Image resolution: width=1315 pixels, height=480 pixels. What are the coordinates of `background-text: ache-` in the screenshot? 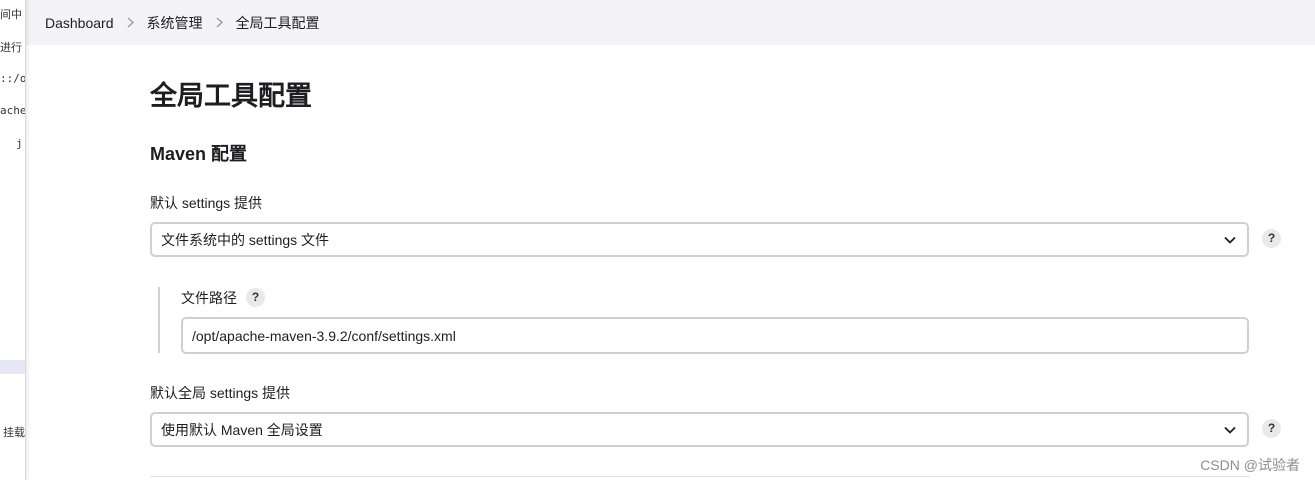 It's located at (13, 110).